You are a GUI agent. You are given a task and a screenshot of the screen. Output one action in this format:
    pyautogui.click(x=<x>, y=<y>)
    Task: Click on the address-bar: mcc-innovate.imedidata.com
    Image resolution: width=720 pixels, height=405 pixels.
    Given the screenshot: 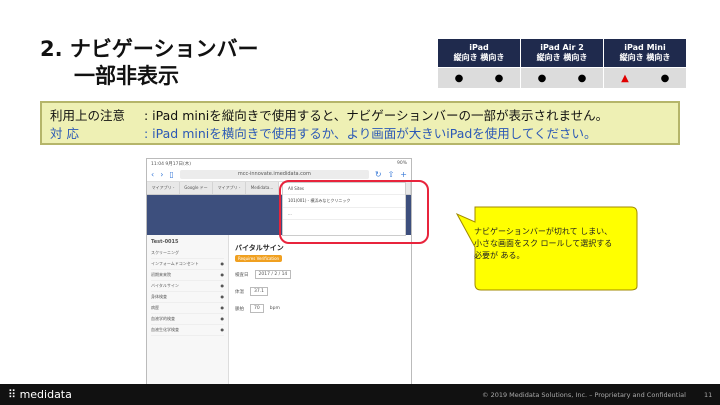 What is the action you would take?
    pyautogui.click(x=274, y=174)
    